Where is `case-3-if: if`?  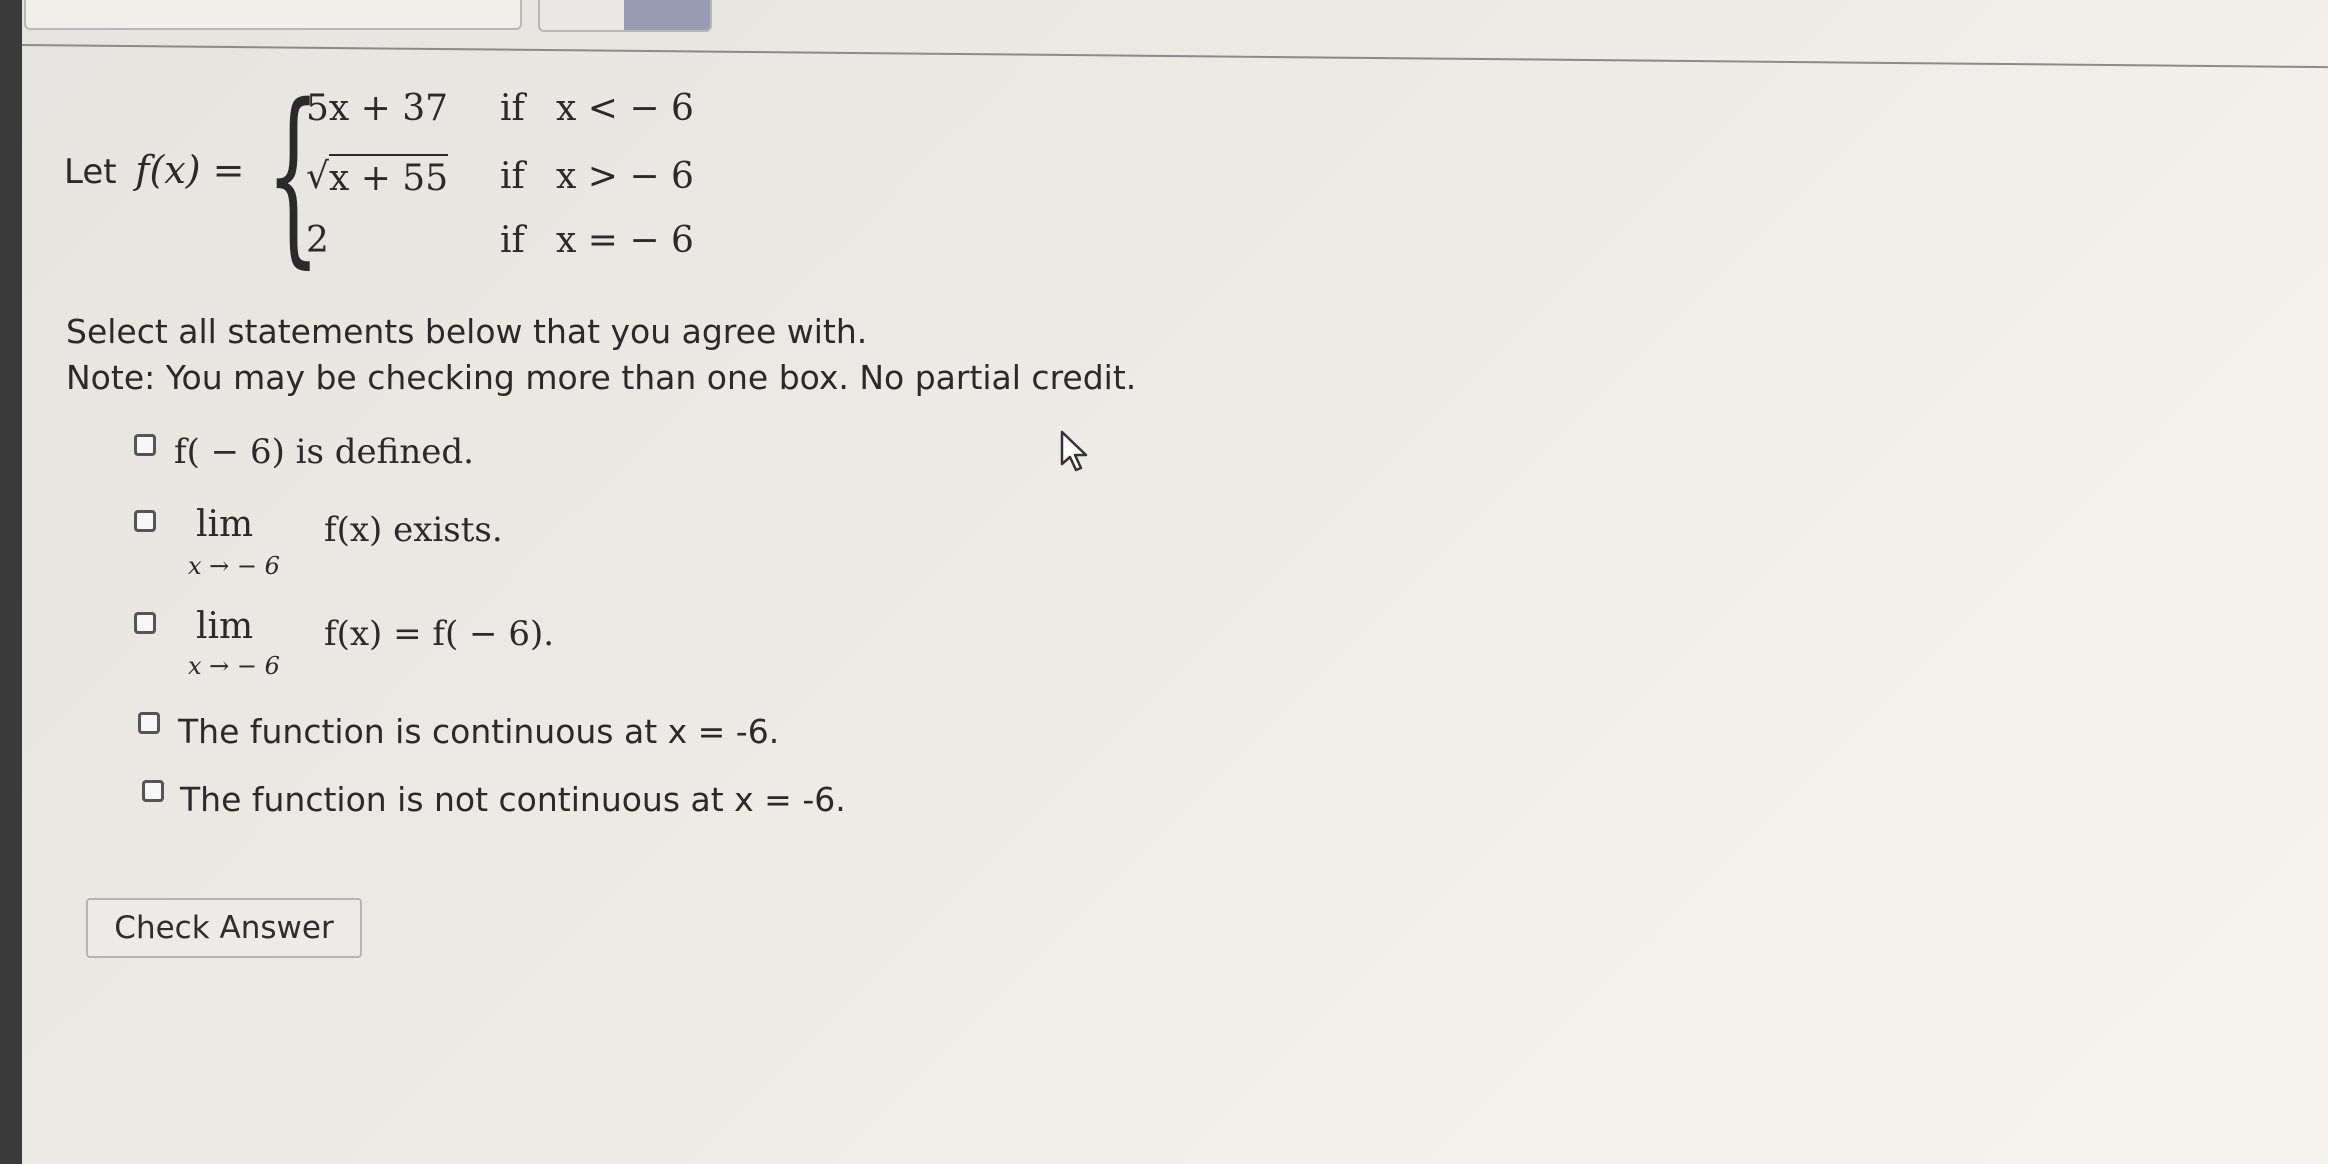 case-3-if: if is located at coordinates (512, 240).